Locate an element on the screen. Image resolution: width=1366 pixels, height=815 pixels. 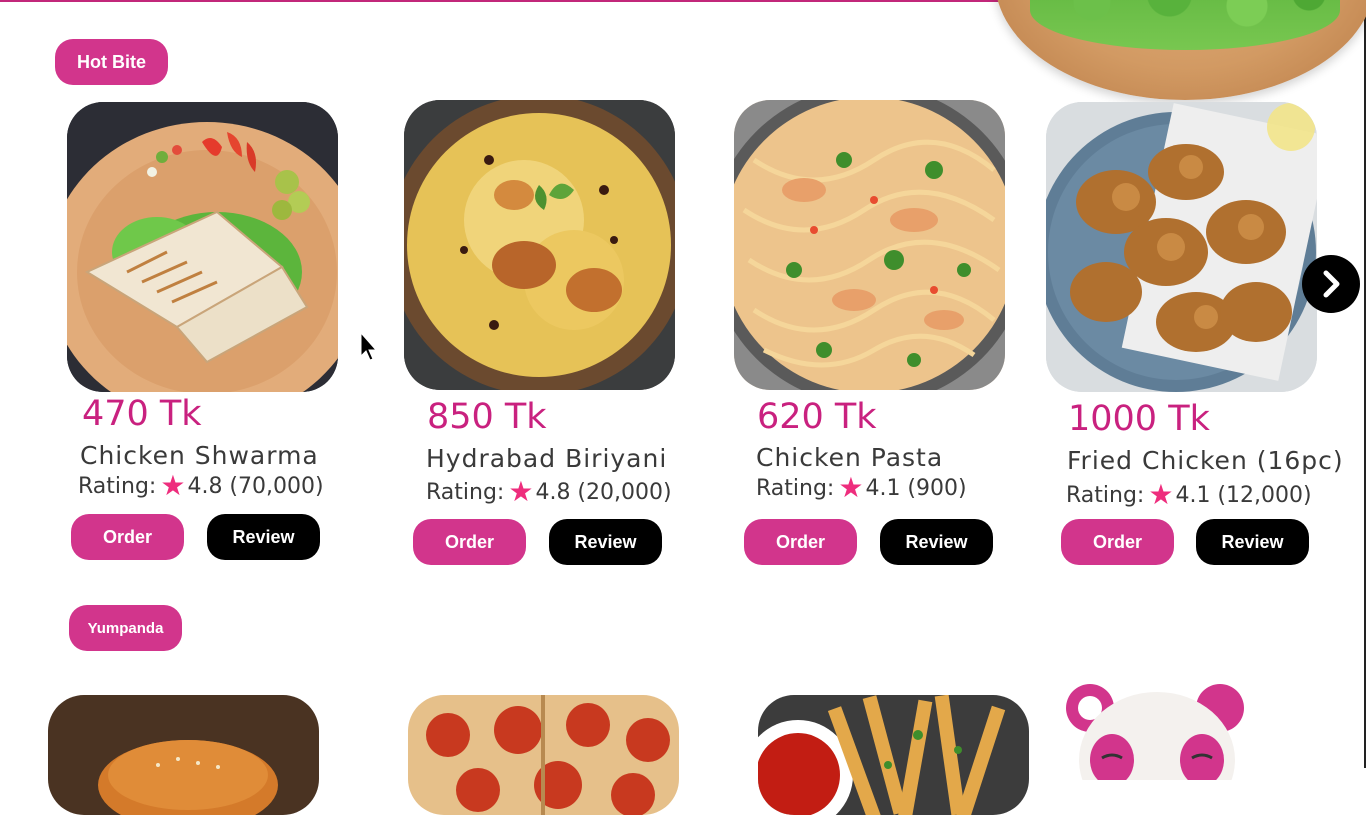
product-rating: Rating: ★ 4.8 (70,000) is located at coordinates (201, 486).